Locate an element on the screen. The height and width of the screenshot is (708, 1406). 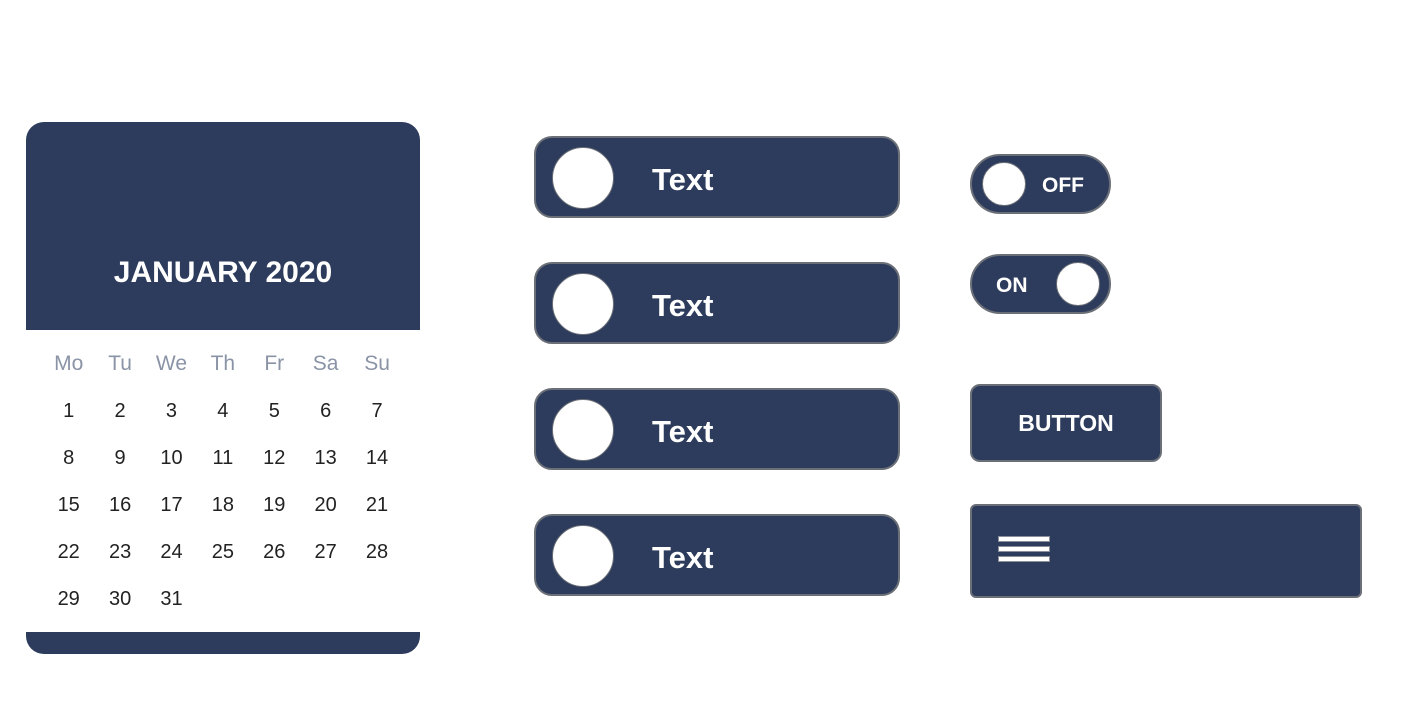
calendar-day: 31 is located at coordinates (171, 603).